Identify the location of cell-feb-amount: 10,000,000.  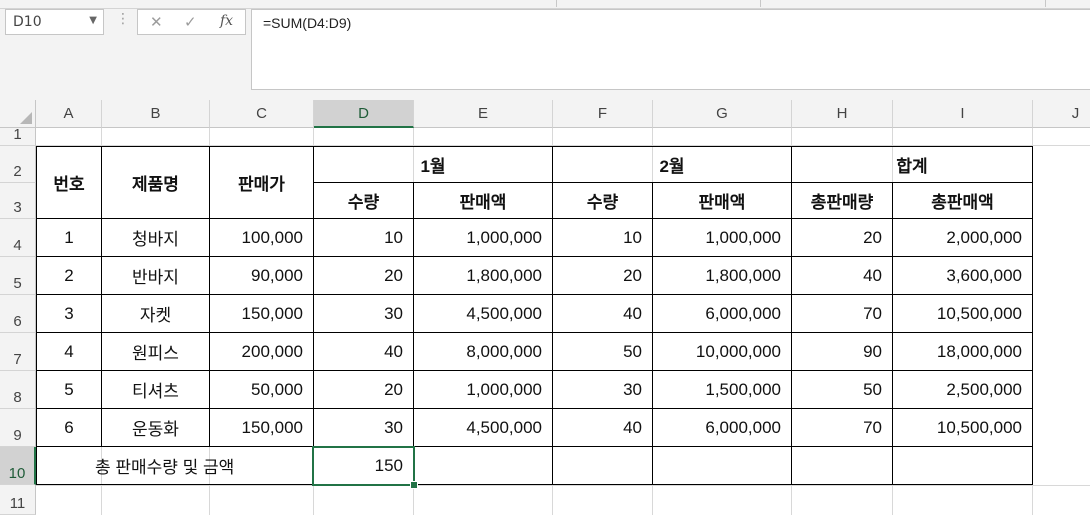
(722, 351).